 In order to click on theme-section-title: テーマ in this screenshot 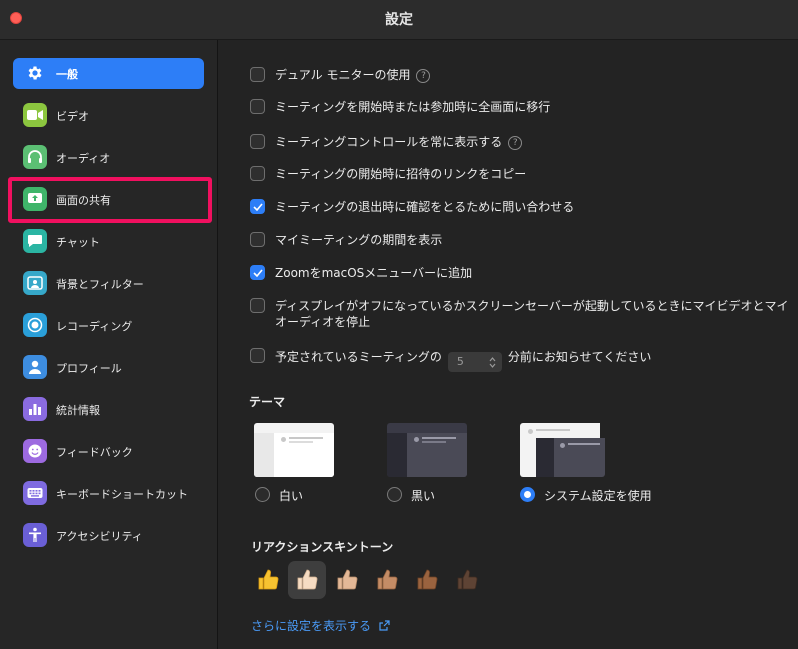, I will do `click(267, 402)`.